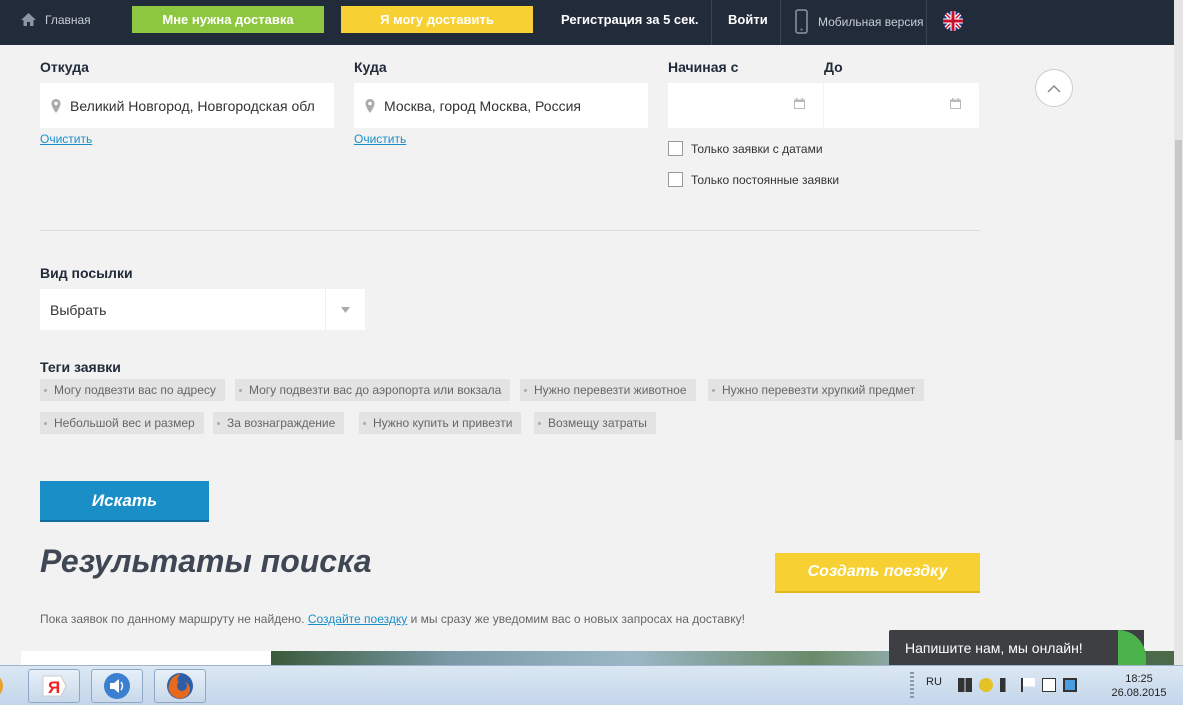 The width and height of the screenshot is (1183, 705). What do you see at coordinates (833, 67) in the screenshot?
I see `end-date-label: До` at bounding box center [833, 67].